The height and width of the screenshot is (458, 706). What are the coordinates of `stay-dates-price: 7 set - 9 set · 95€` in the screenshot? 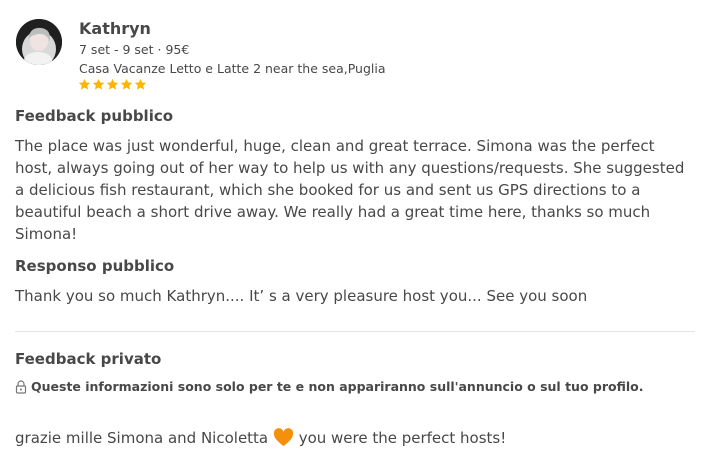 It's located at (134, 49).